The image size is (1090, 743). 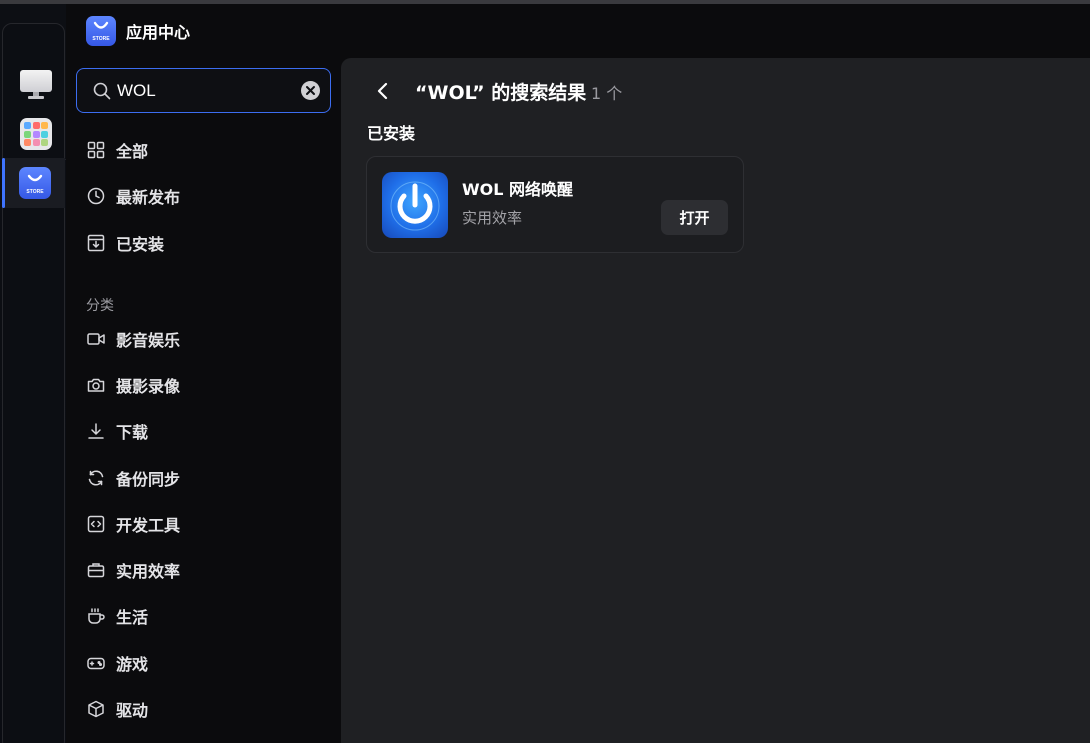 What do you see at coordinates (492, 218) in the screenshot?
I see `app-category: 实用效率` at bounding box center [492, 218].